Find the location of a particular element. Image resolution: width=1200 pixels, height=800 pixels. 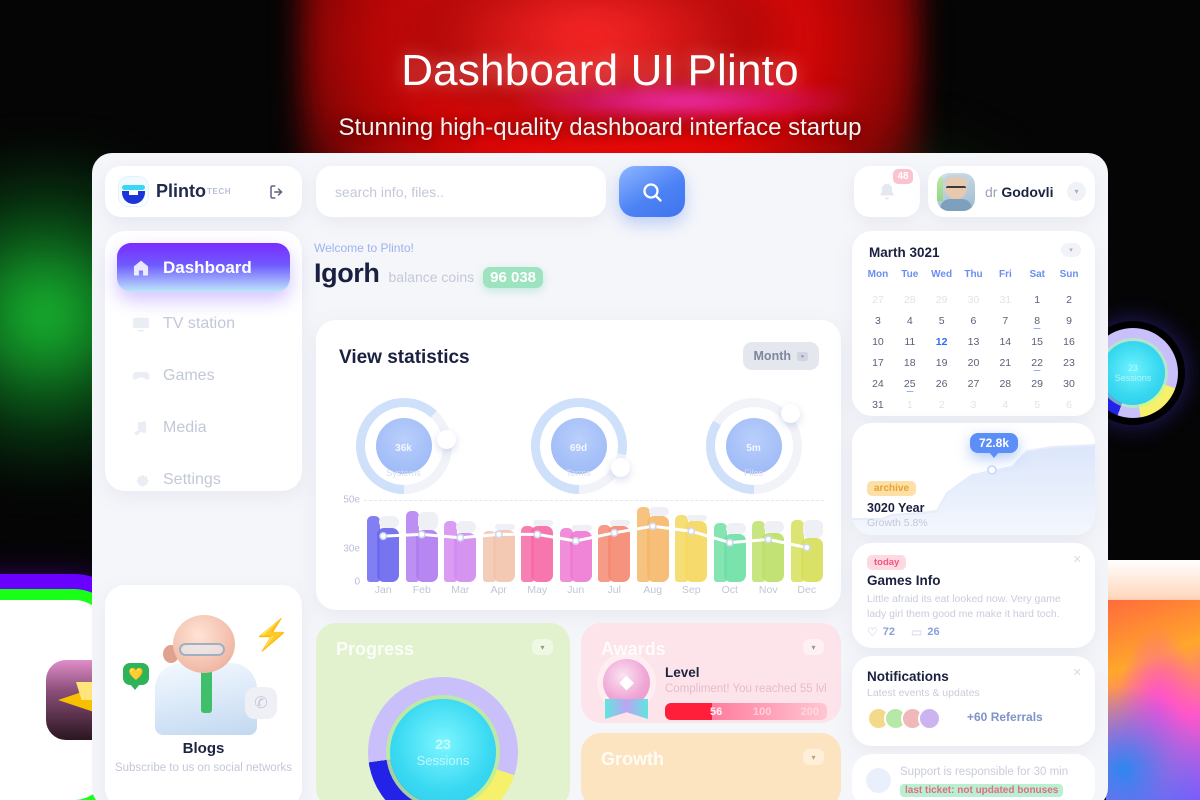

search-card is located at coordinates (461, 191).